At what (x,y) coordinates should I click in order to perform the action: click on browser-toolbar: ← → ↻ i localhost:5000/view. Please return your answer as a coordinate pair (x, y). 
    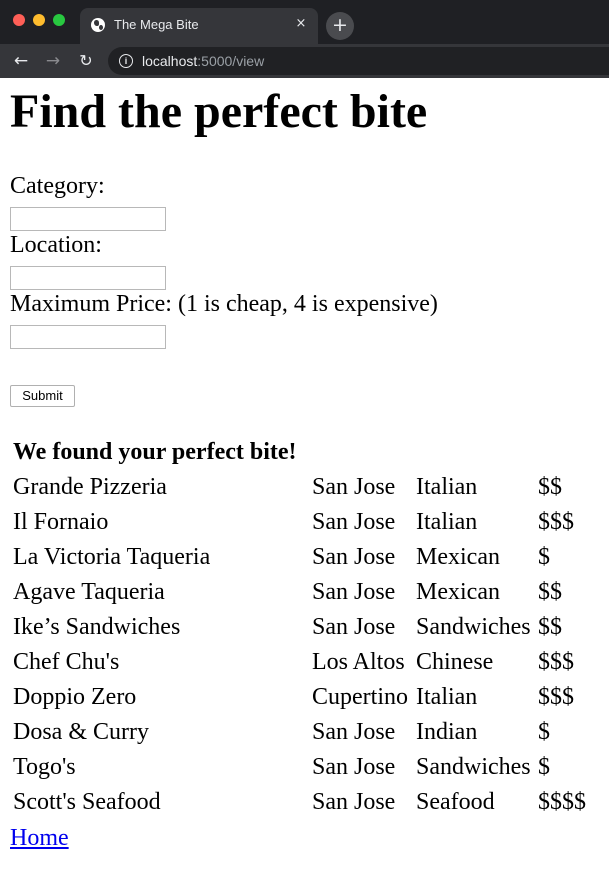
    Looking at the image, I should click on (304, 61).